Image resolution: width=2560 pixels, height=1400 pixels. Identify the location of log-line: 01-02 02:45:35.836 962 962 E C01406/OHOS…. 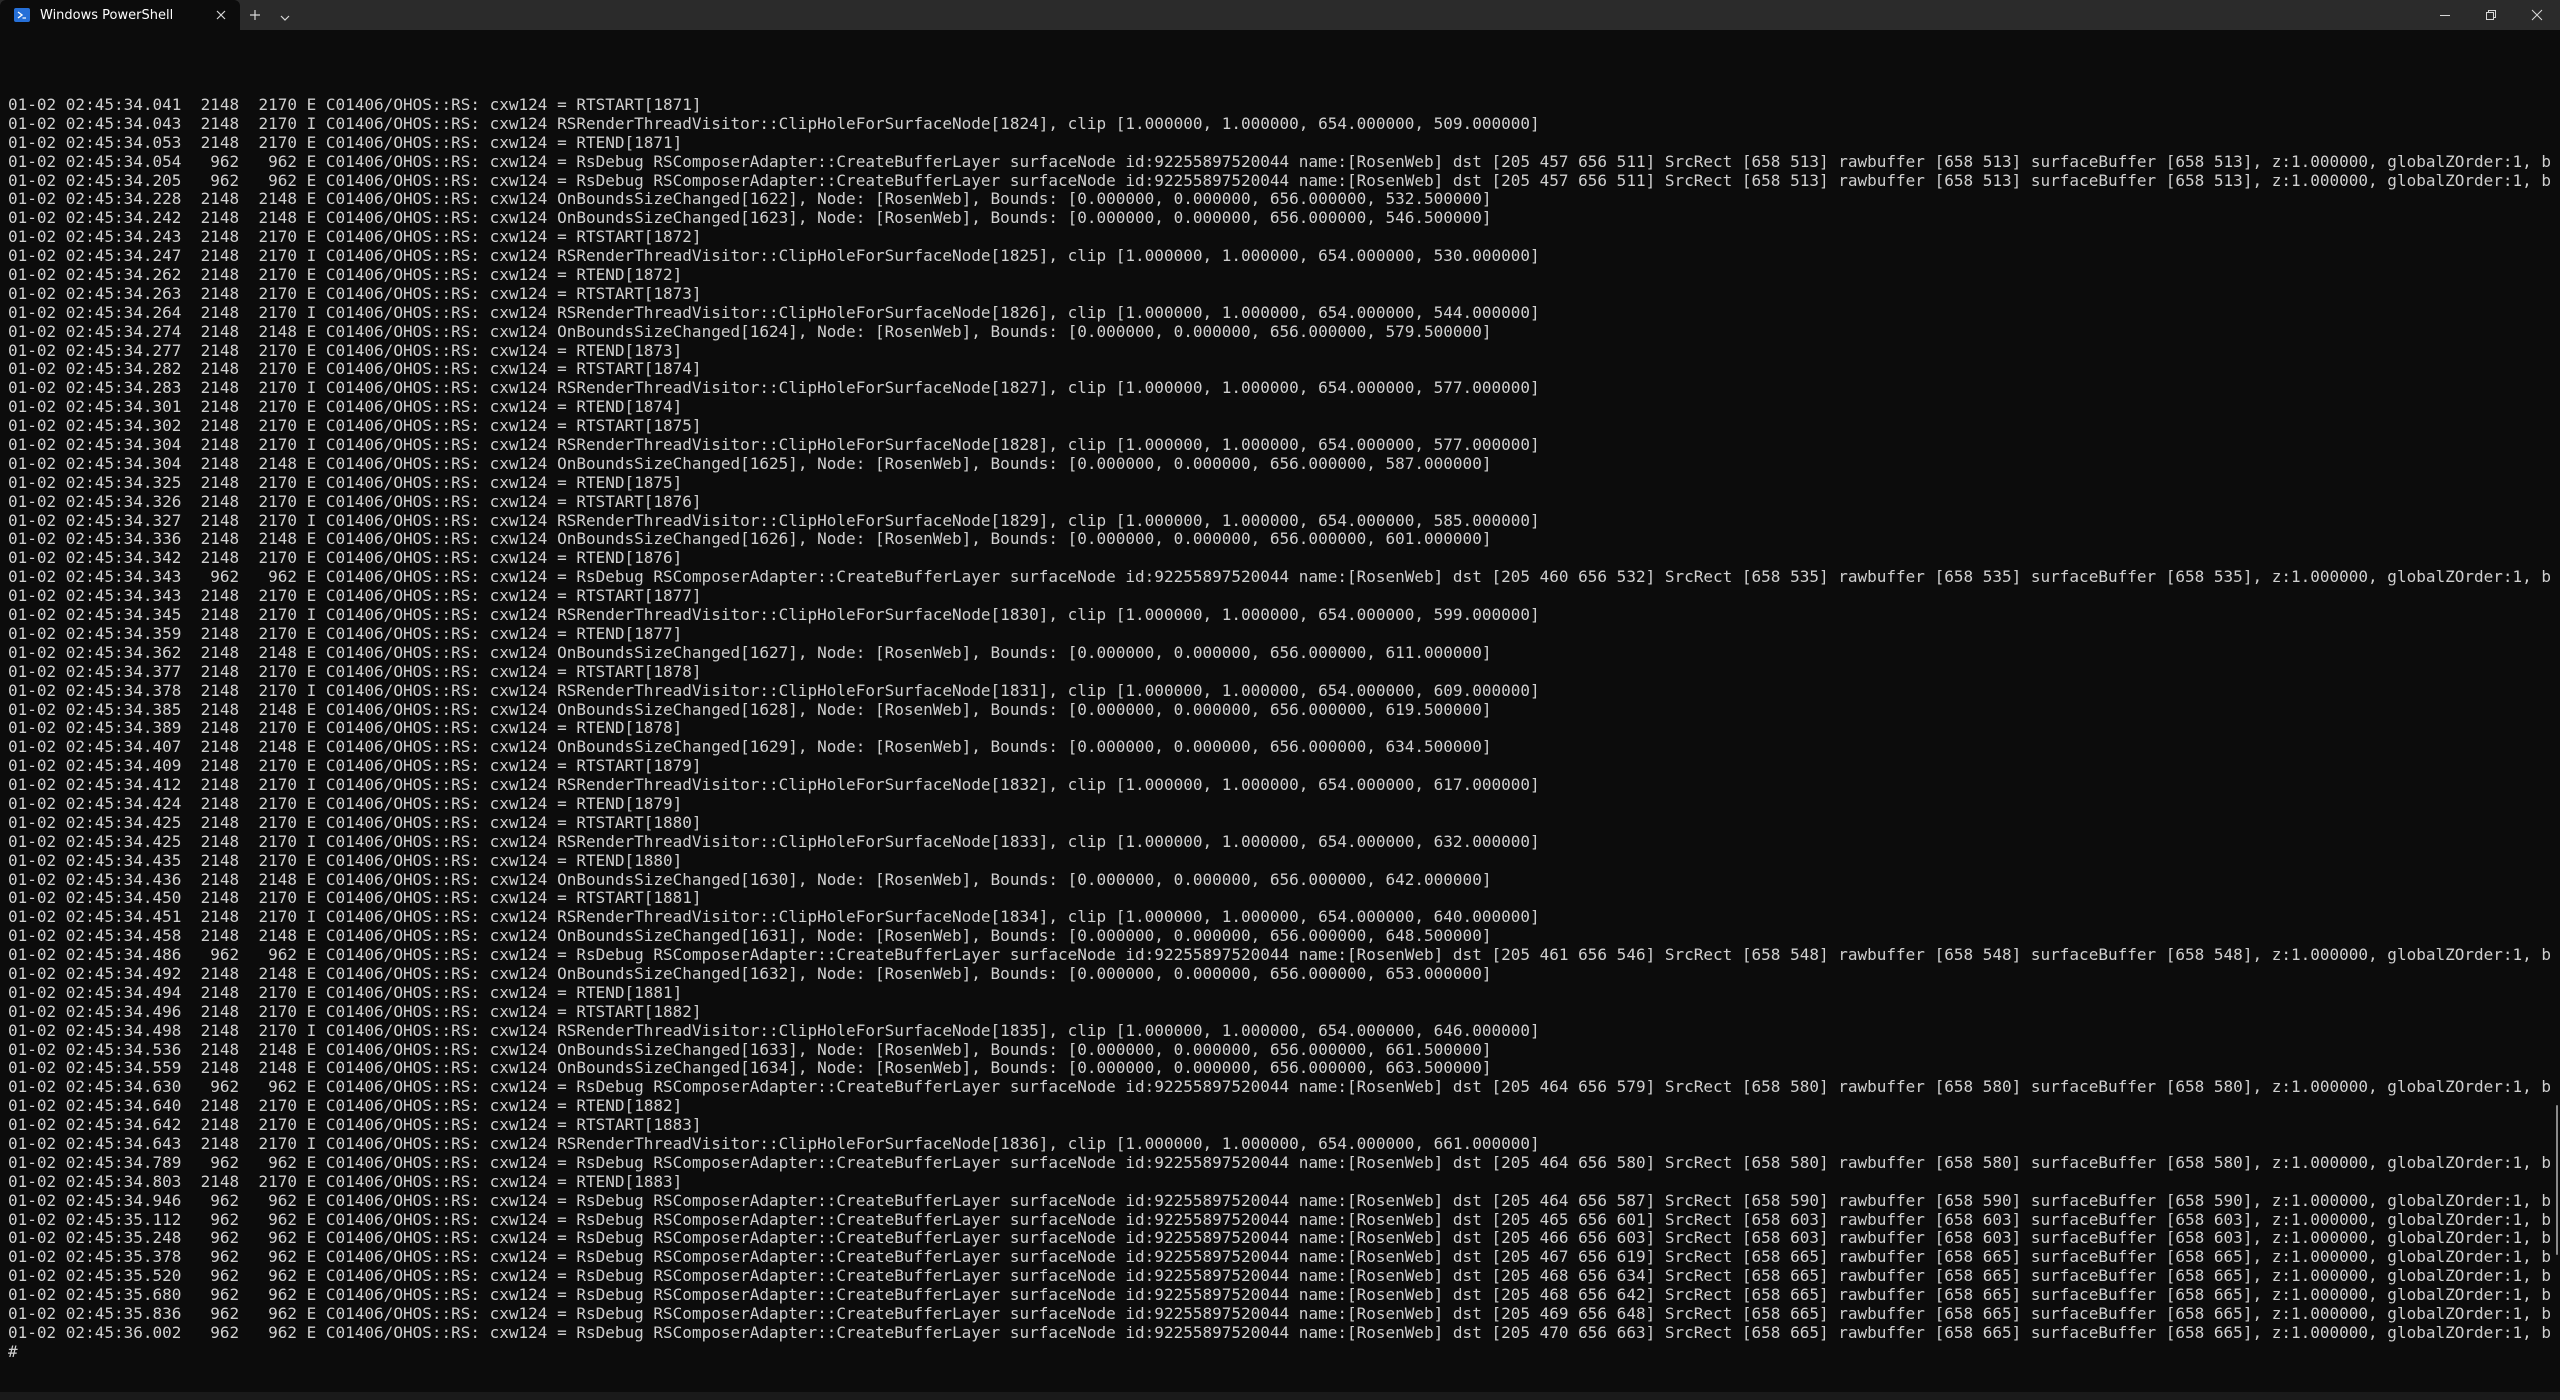
(1279, 1313).